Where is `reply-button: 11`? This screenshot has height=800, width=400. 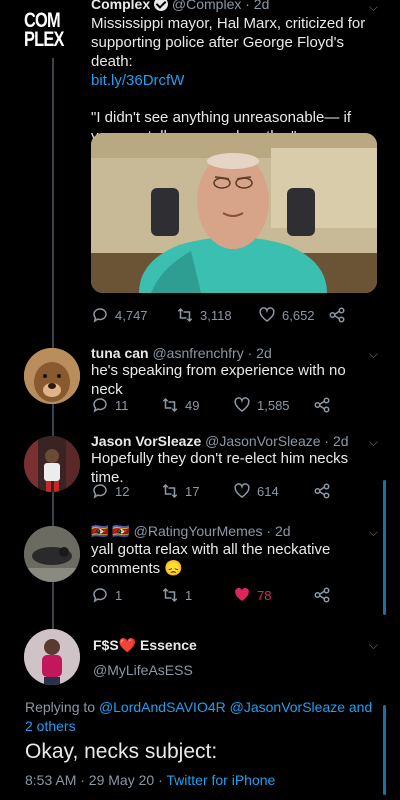
reply-button: 11 is located at coordinates (126, 405).